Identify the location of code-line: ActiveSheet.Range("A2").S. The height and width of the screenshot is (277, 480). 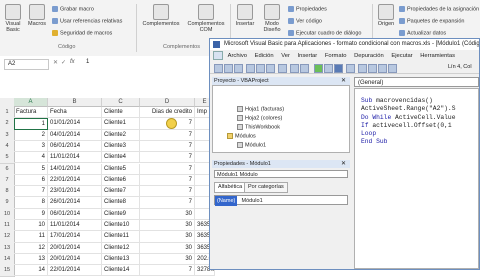
(419, 109).